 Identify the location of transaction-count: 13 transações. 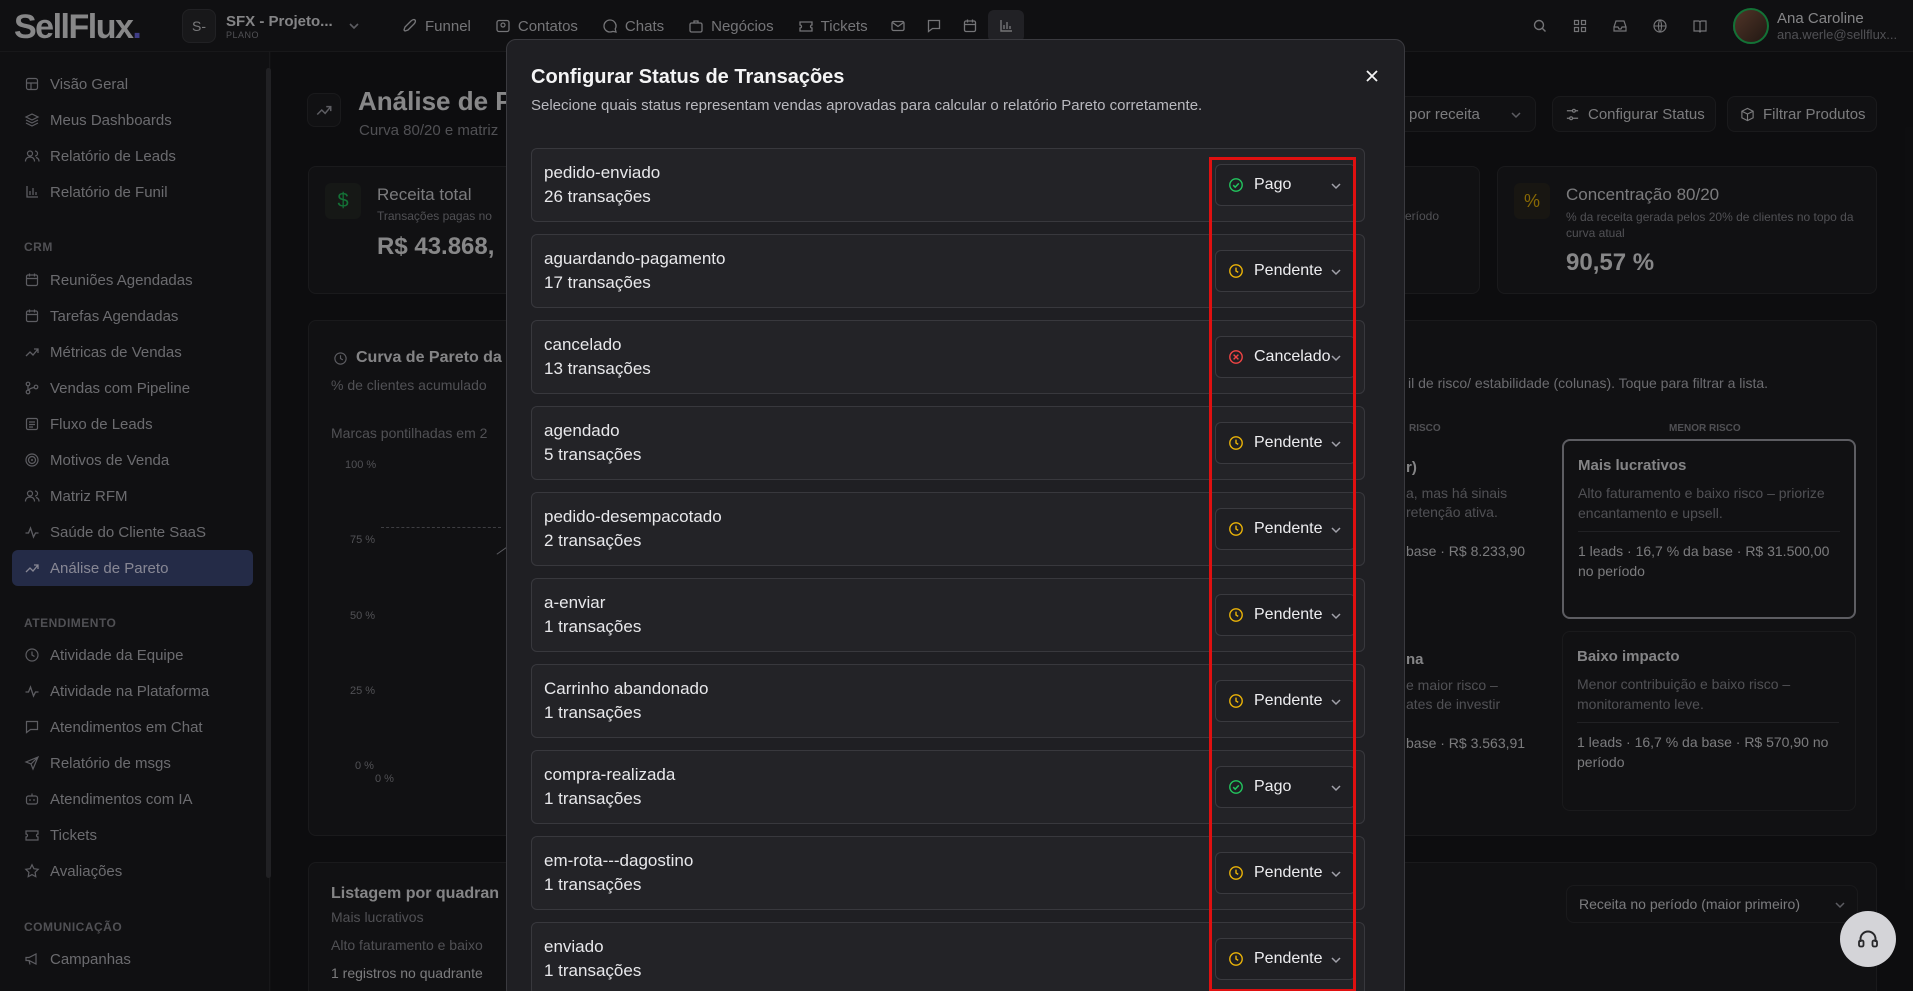
(597, 368).